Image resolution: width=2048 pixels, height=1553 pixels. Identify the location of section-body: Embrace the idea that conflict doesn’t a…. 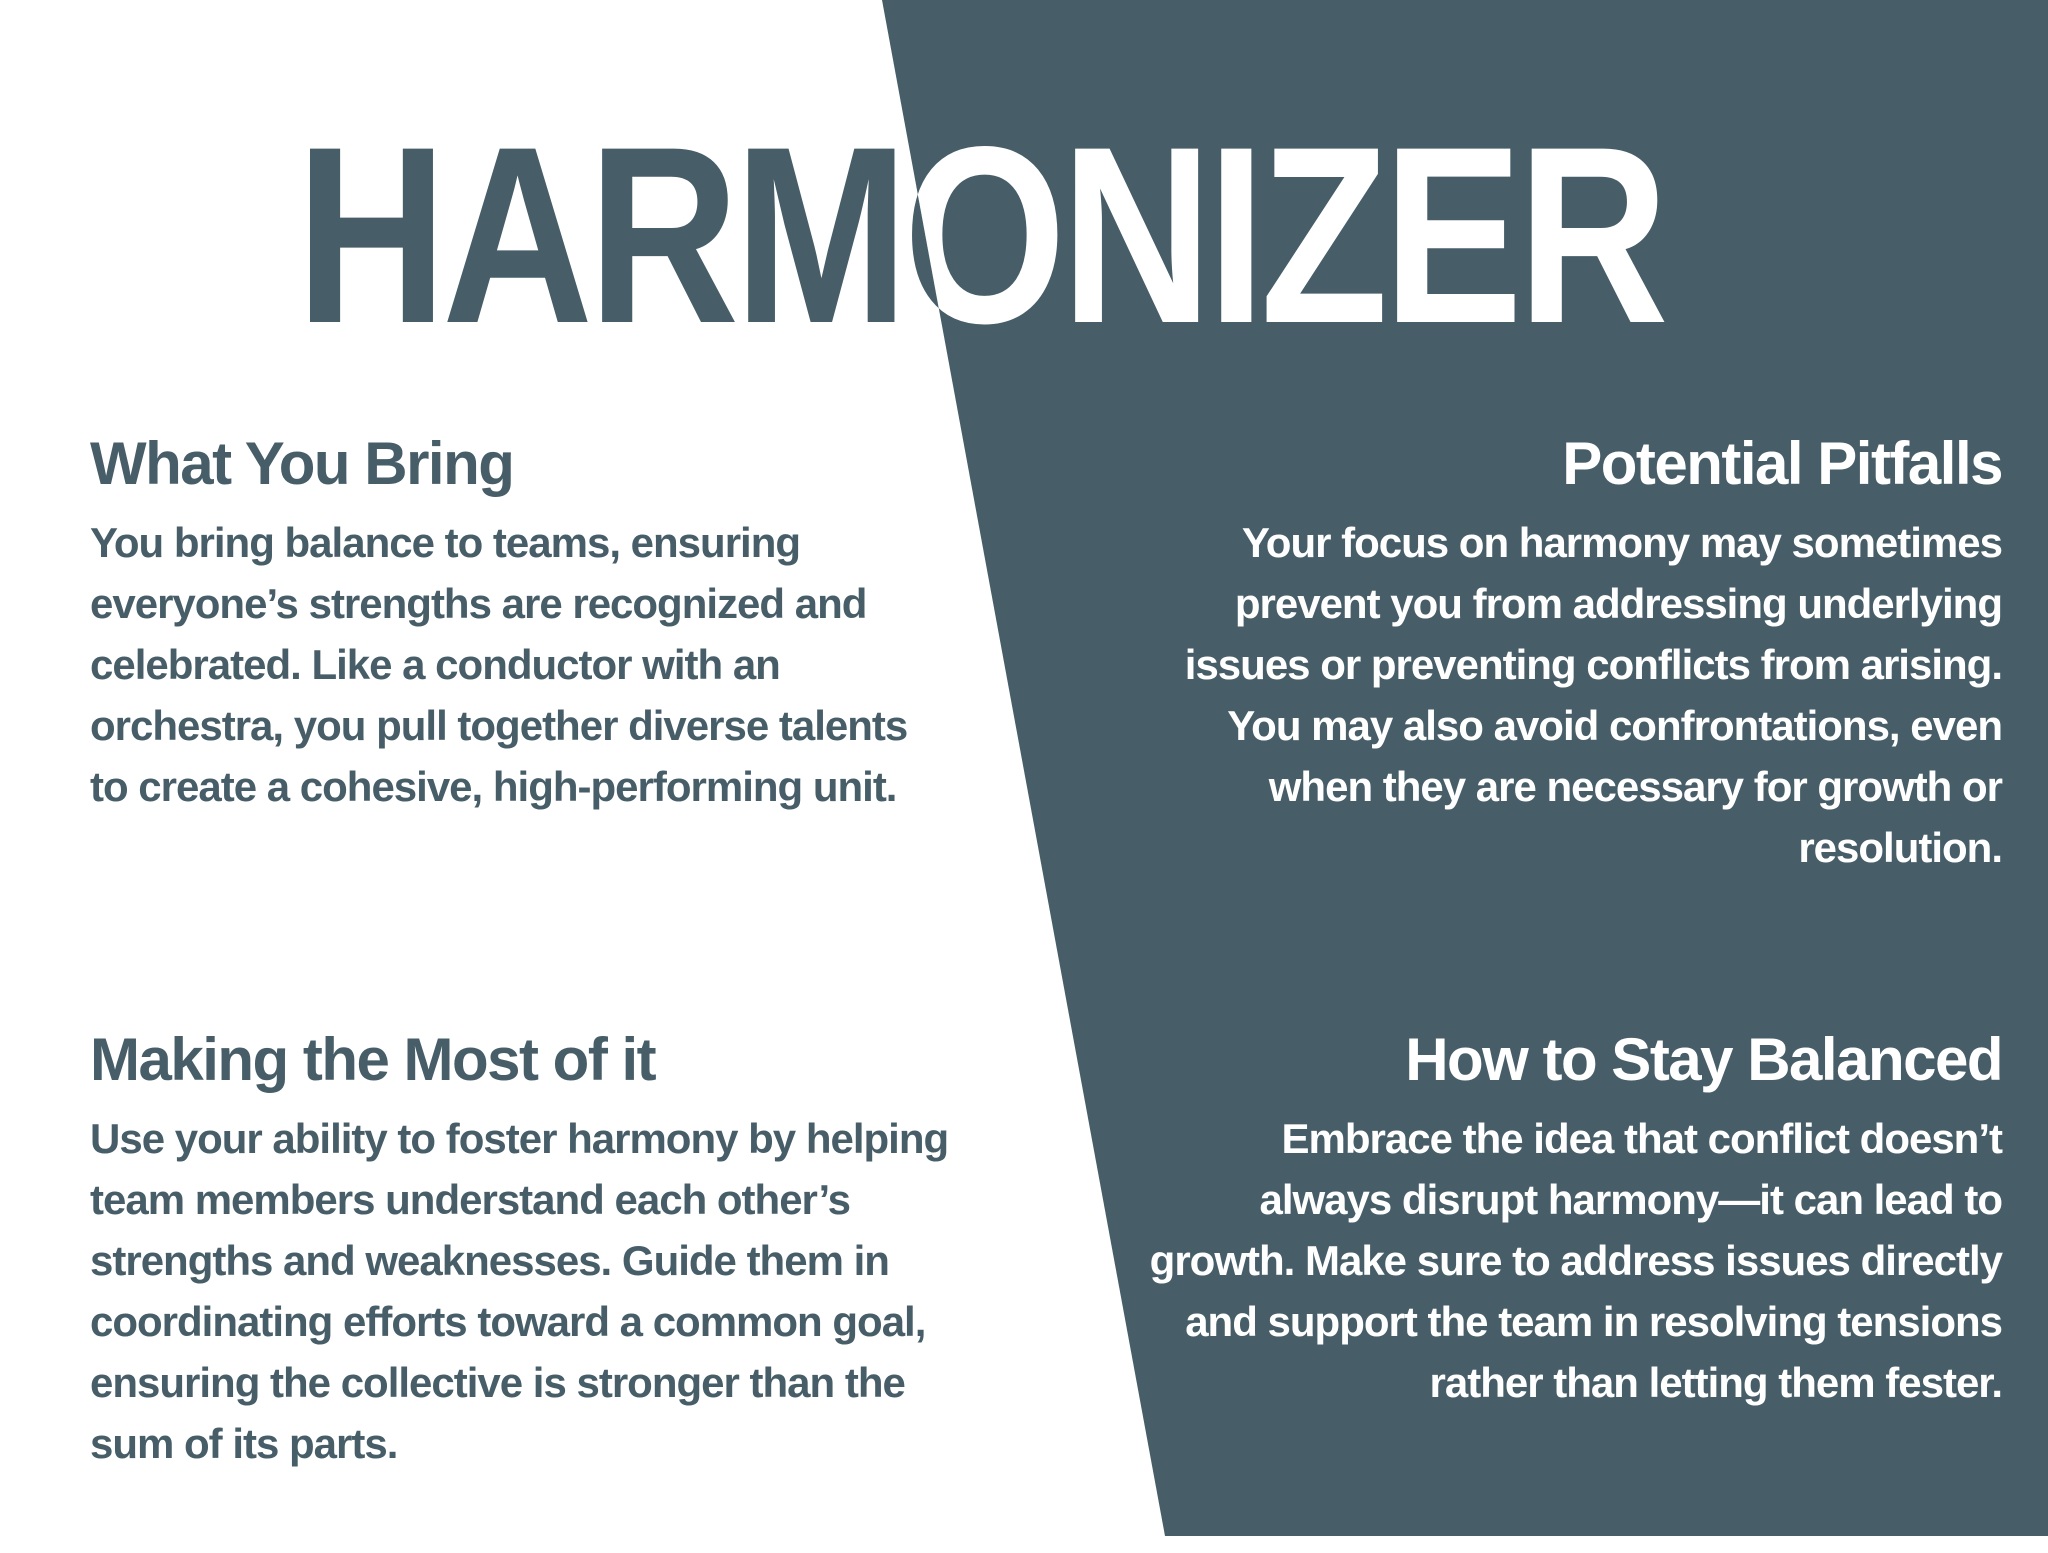
(1576, 1260).